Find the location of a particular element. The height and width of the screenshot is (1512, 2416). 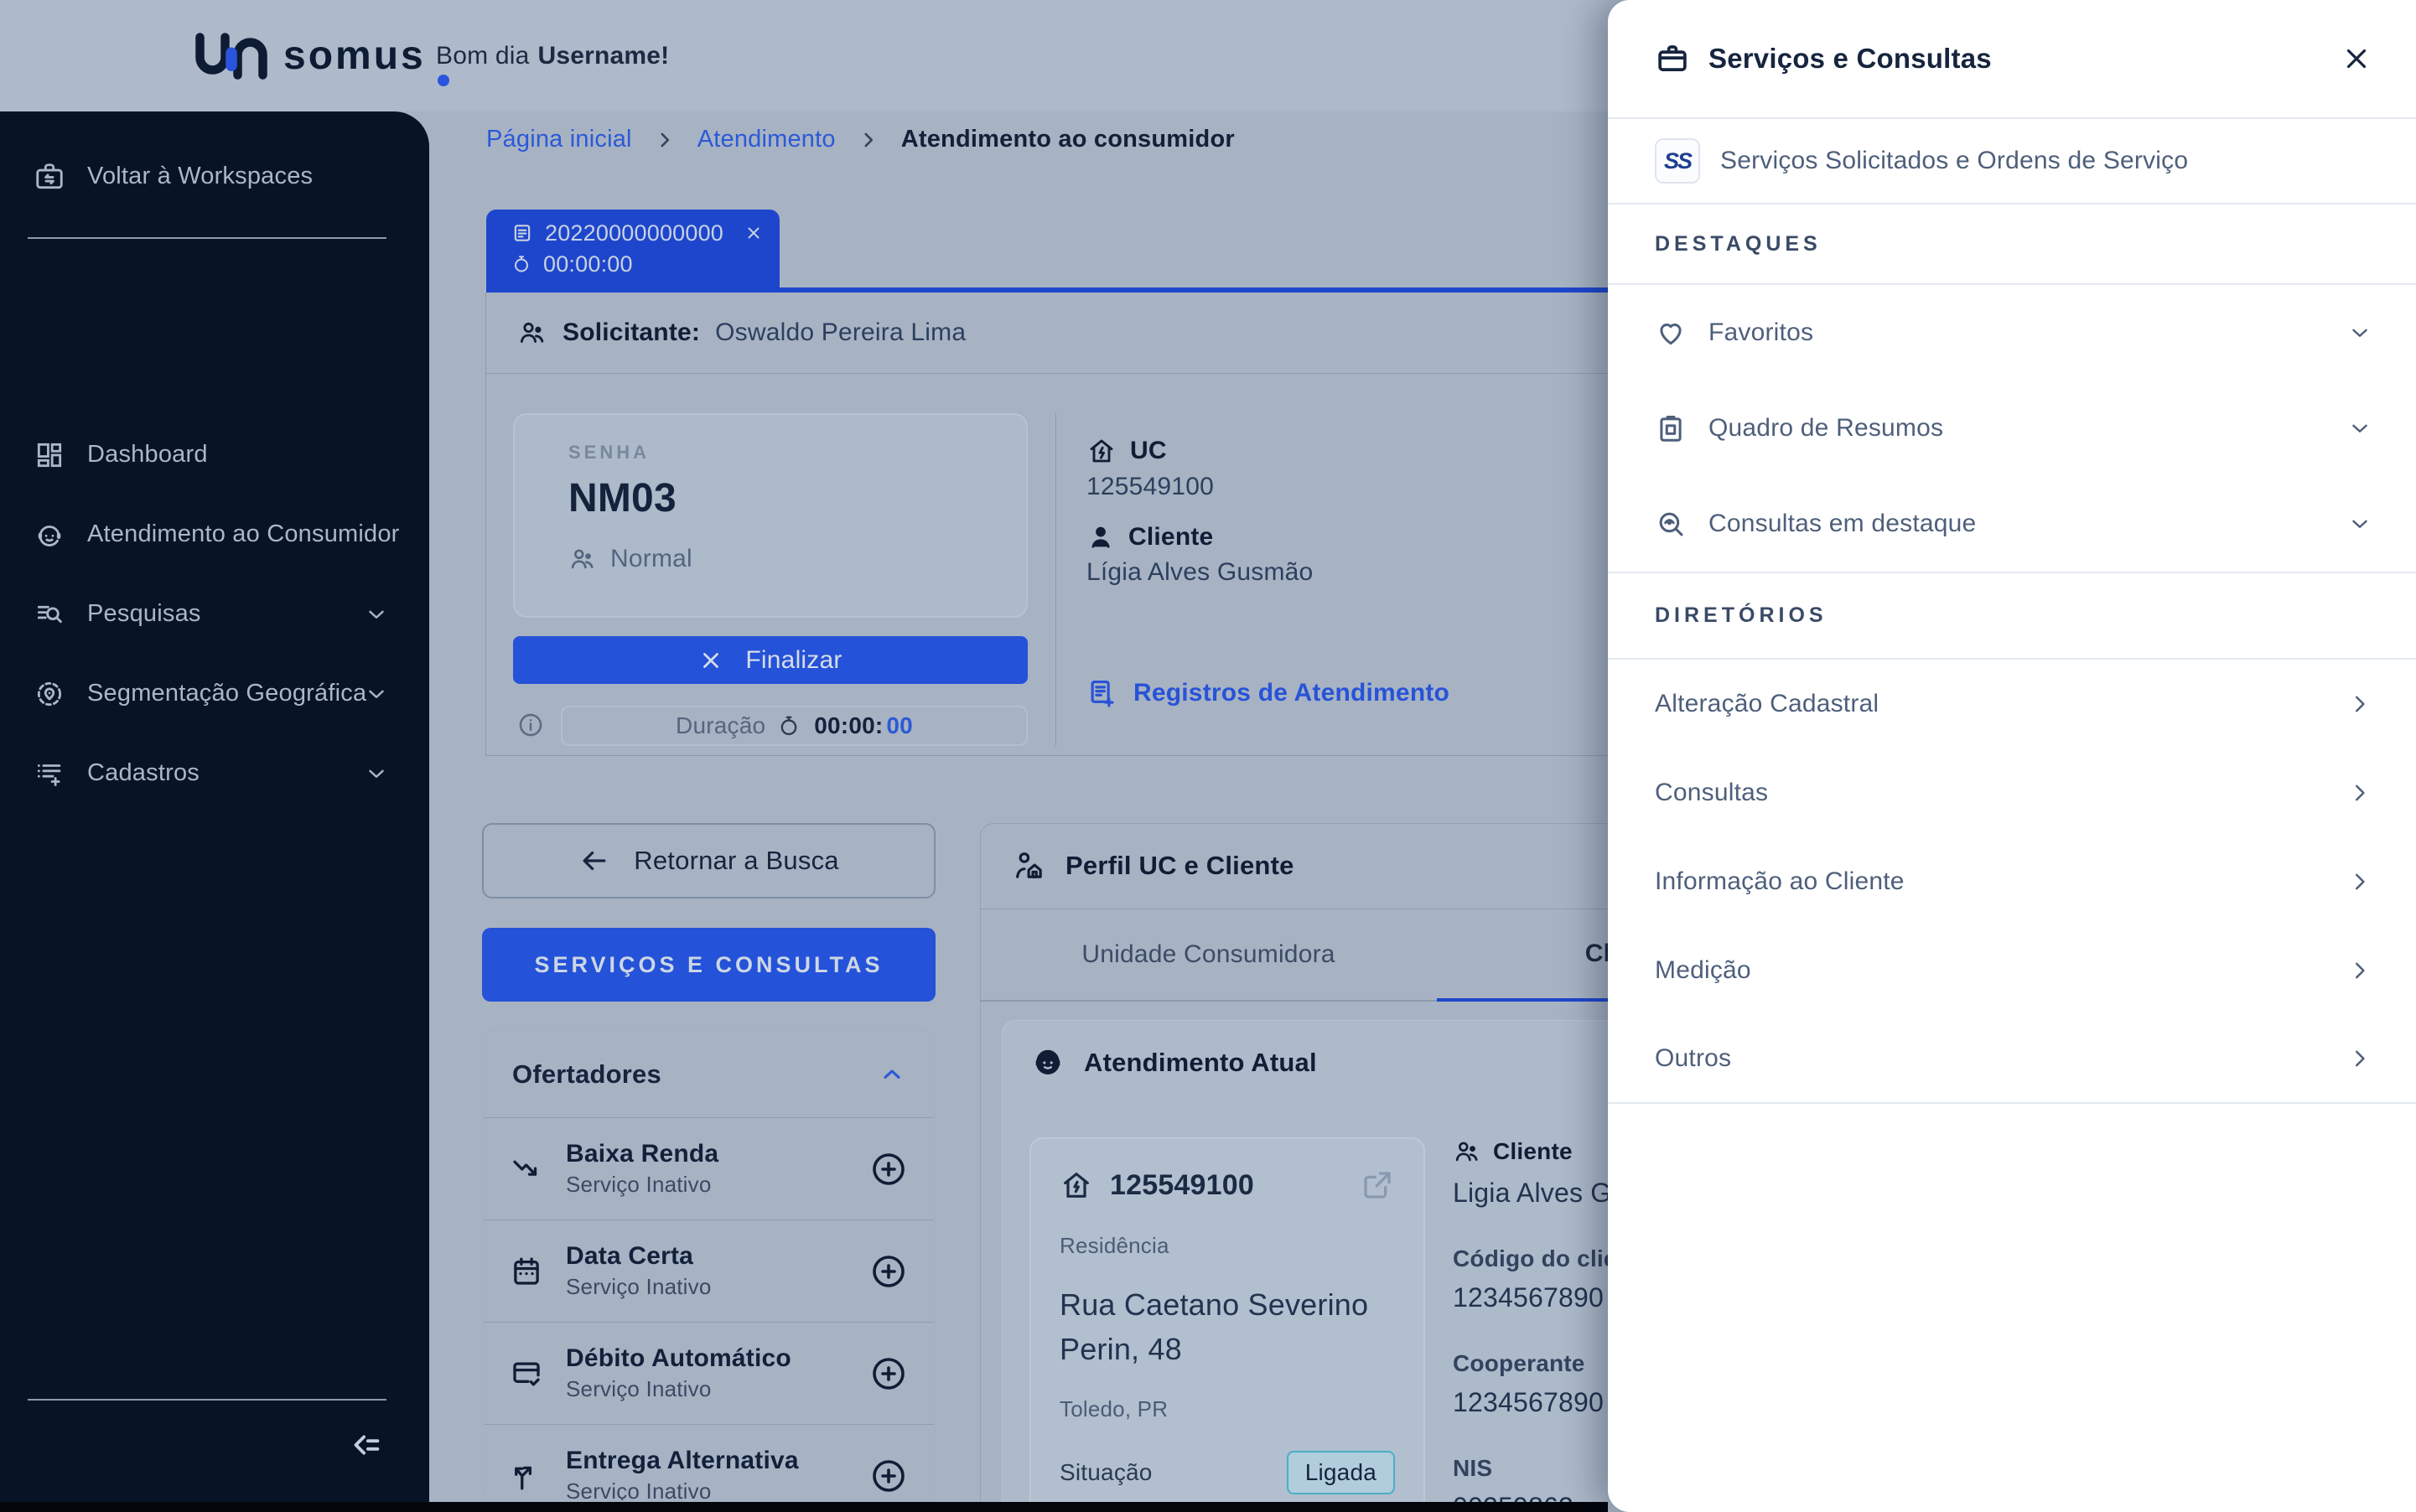

tab-label: Unidade Consumidora is located at coordinates (1208, 954).